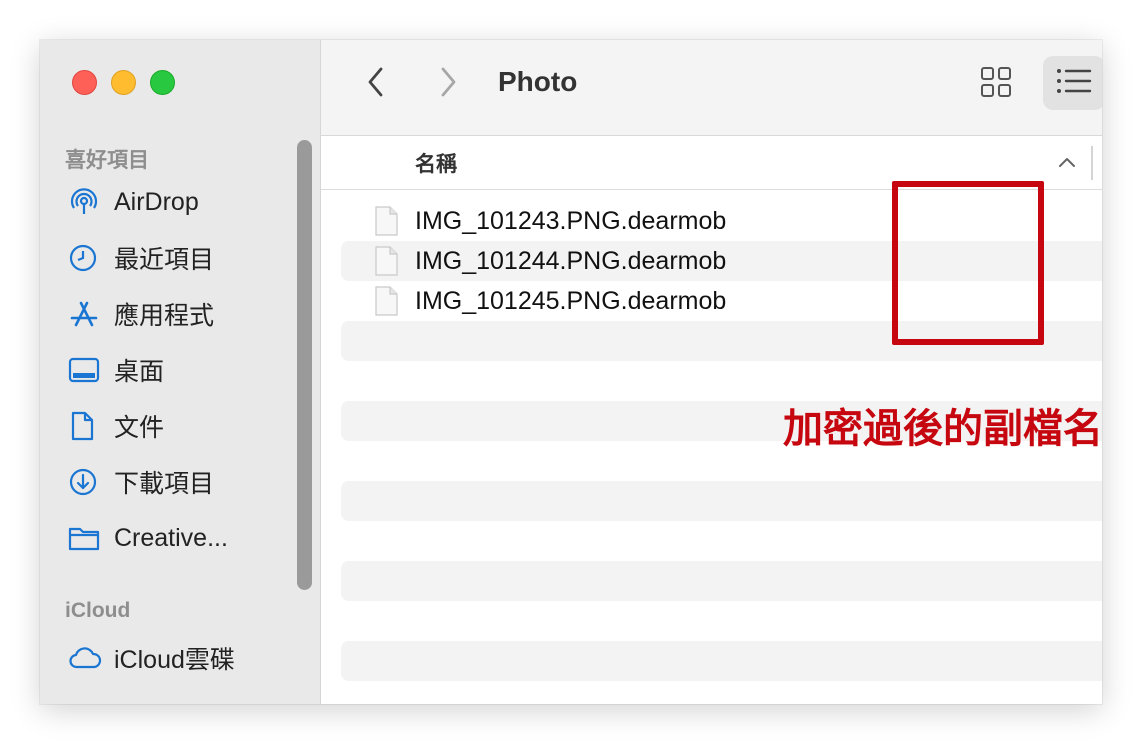 The height and width of the screenshot is (744, 1142). I want to click on document-icon, so click(85, 426).